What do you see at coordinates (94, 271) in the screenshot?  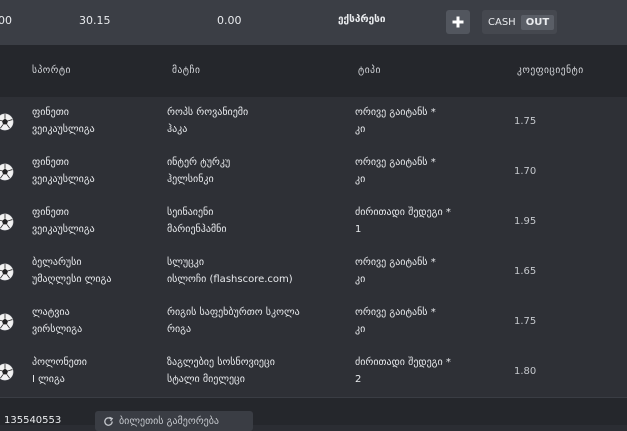 I see `league-cell: ბელარუსი უმაღლესი ლიგა` at bounding box center [94, 271].